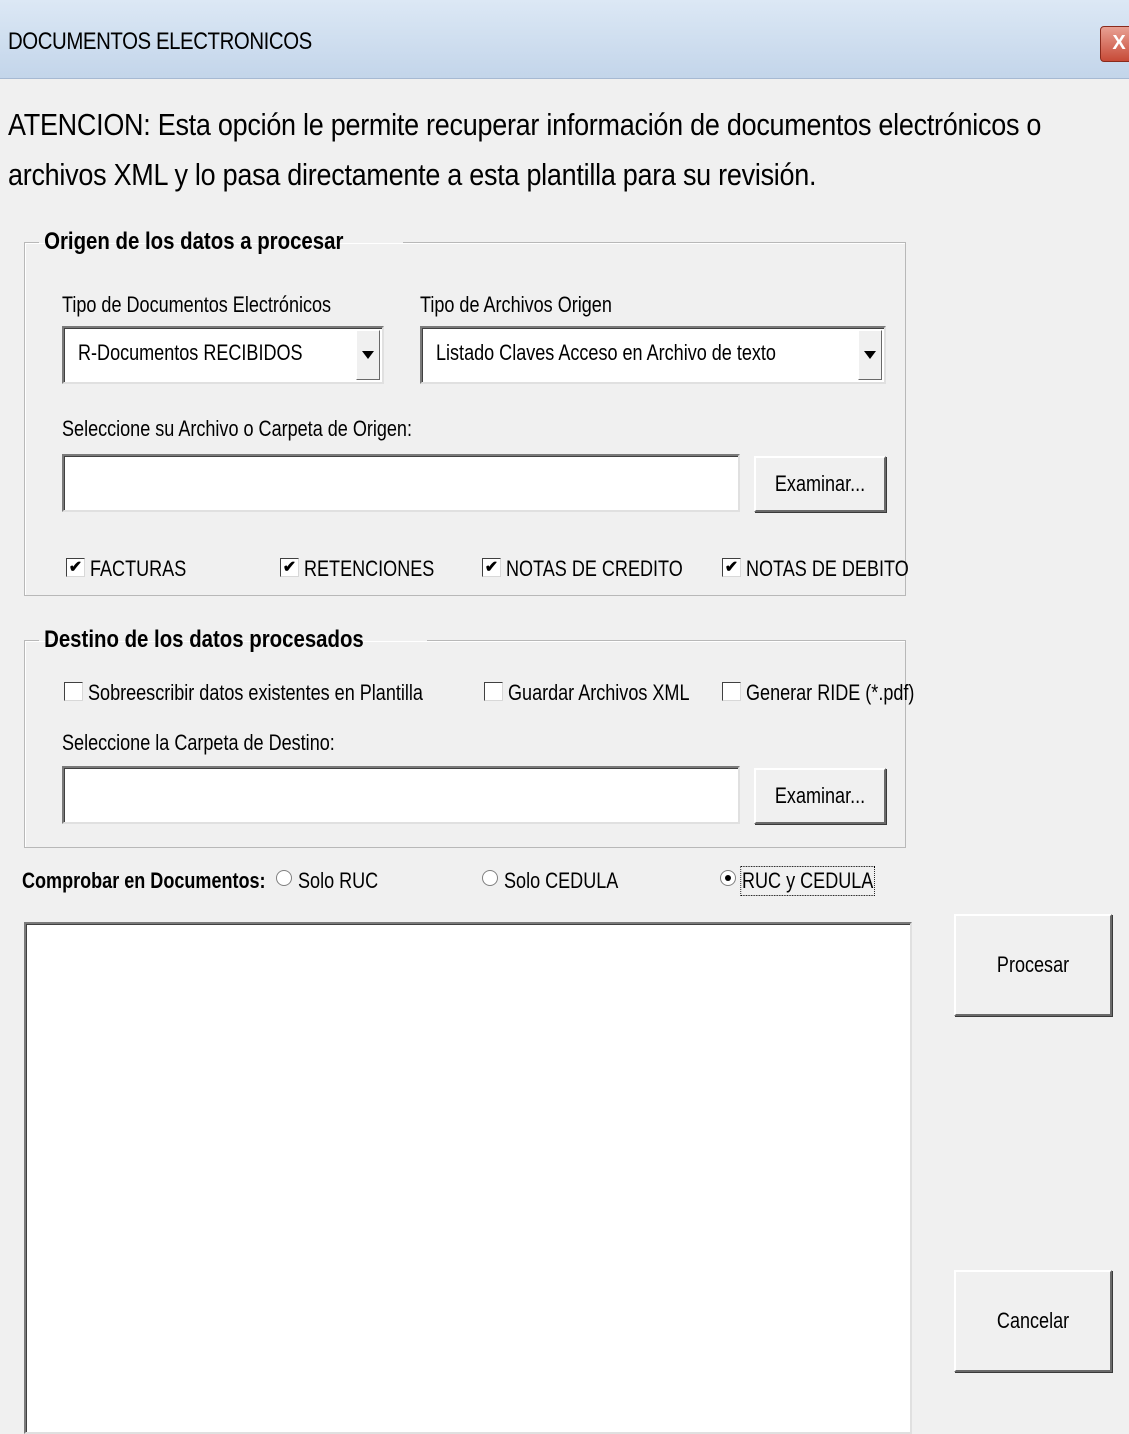 Image resolution: width=1129 pixels, height=1434 pixels. I want to click on doc-type-value: R-Documentos RECIBIDOS, so click(190, 352).